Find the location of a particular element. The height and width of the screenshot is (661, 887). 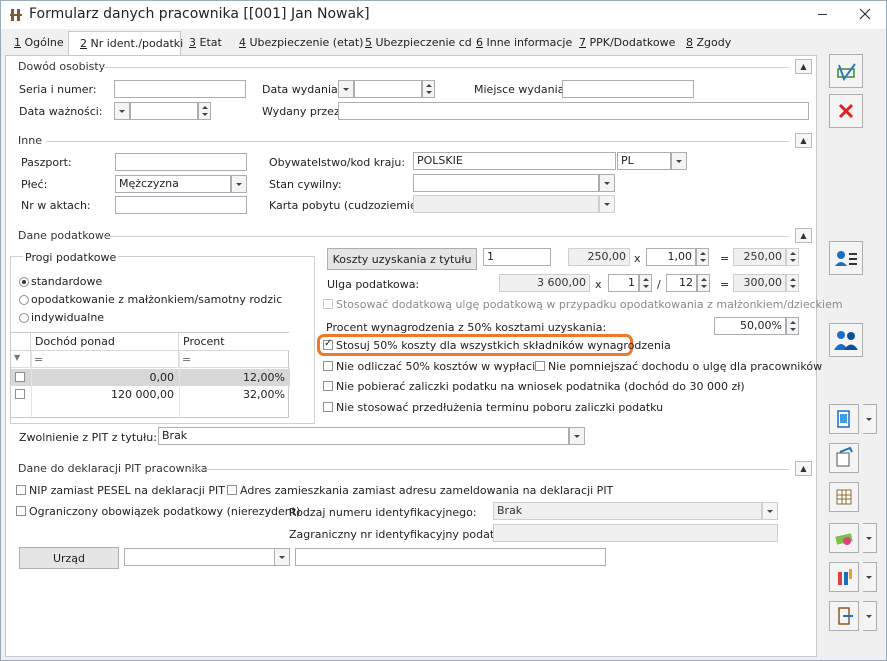

collapse-podatki-button: ▲ is located at coordinates (803, 235).